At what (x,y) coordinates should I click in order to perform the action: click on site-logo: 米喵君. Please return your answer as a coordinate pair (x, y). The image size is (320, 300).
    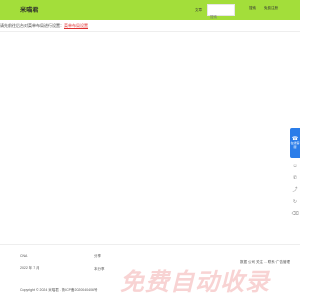
    Looking at the image, I should click on (29, 9).